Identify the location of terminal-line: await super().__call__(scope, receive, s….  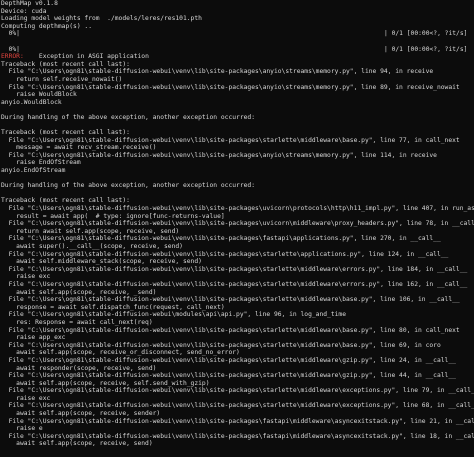
(237, 247).